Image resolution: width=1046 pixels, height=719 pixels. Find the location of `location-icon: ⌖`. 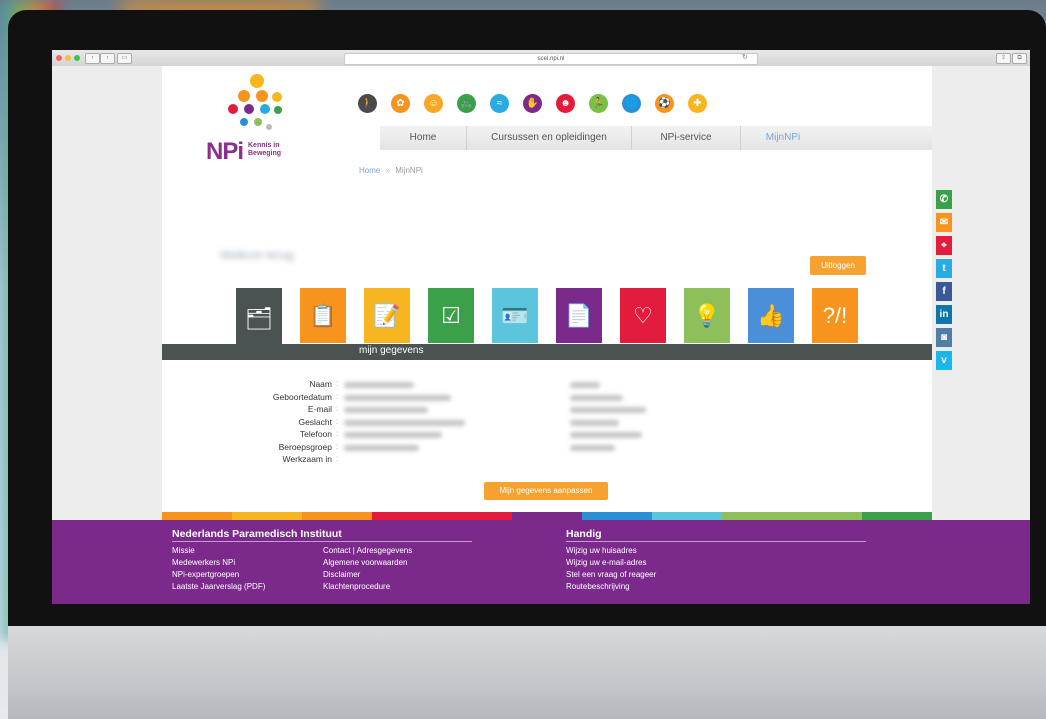

location-icon: ⌖ is located at coordinates (944, 245).